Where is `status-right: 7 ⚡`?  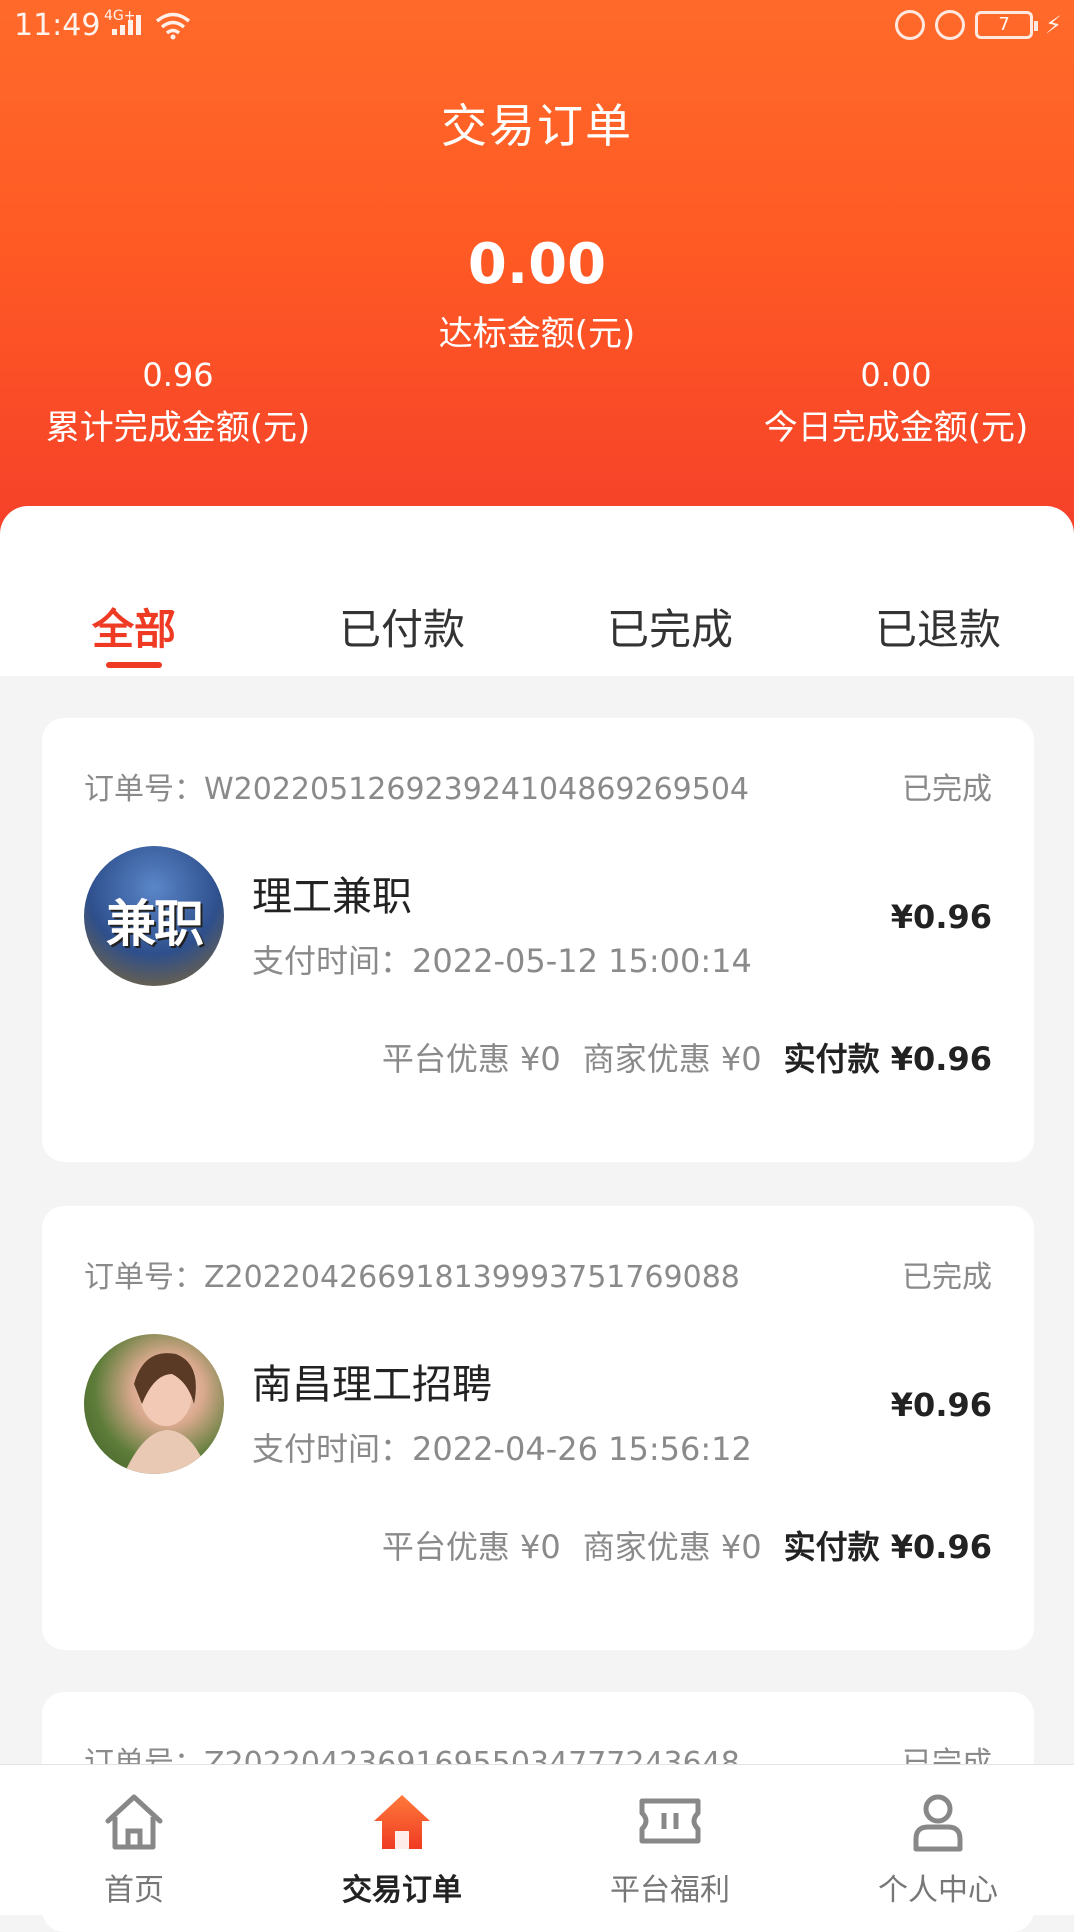 status-right: 7 ⚡ is located at coordinates (978, 25).